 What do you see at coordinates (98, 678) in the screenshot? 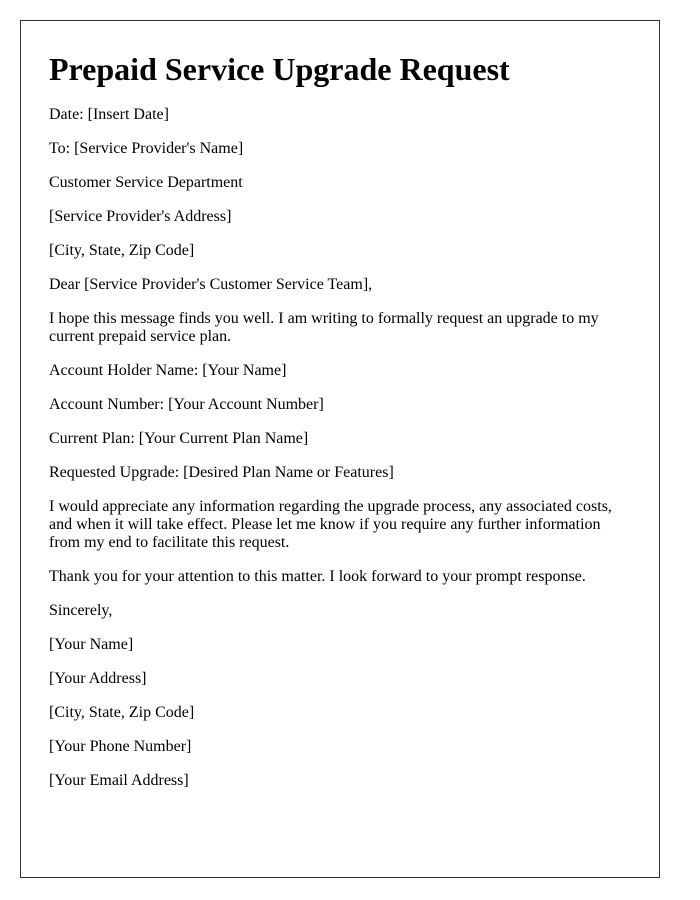
I see `sender-address: [Your Address]` at bounding box center [98, 678].